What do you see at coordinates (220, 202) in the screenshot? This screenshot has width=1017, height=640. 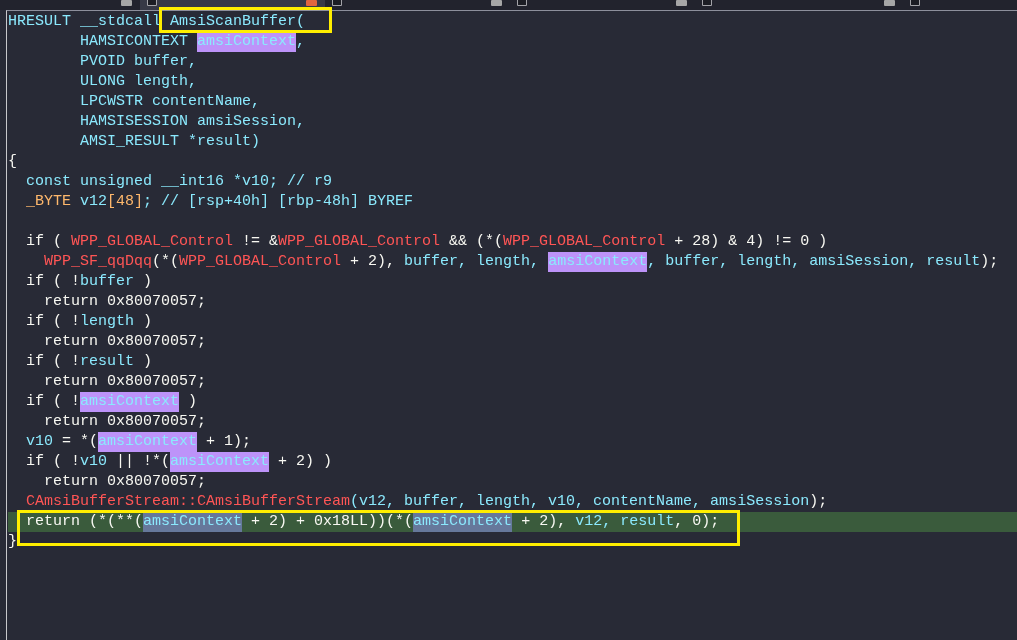 I see `code-line: _BYTE v12[48]; // [rsp+40h] [rbp-48h] BYREF` at bounding box center [220, 202].